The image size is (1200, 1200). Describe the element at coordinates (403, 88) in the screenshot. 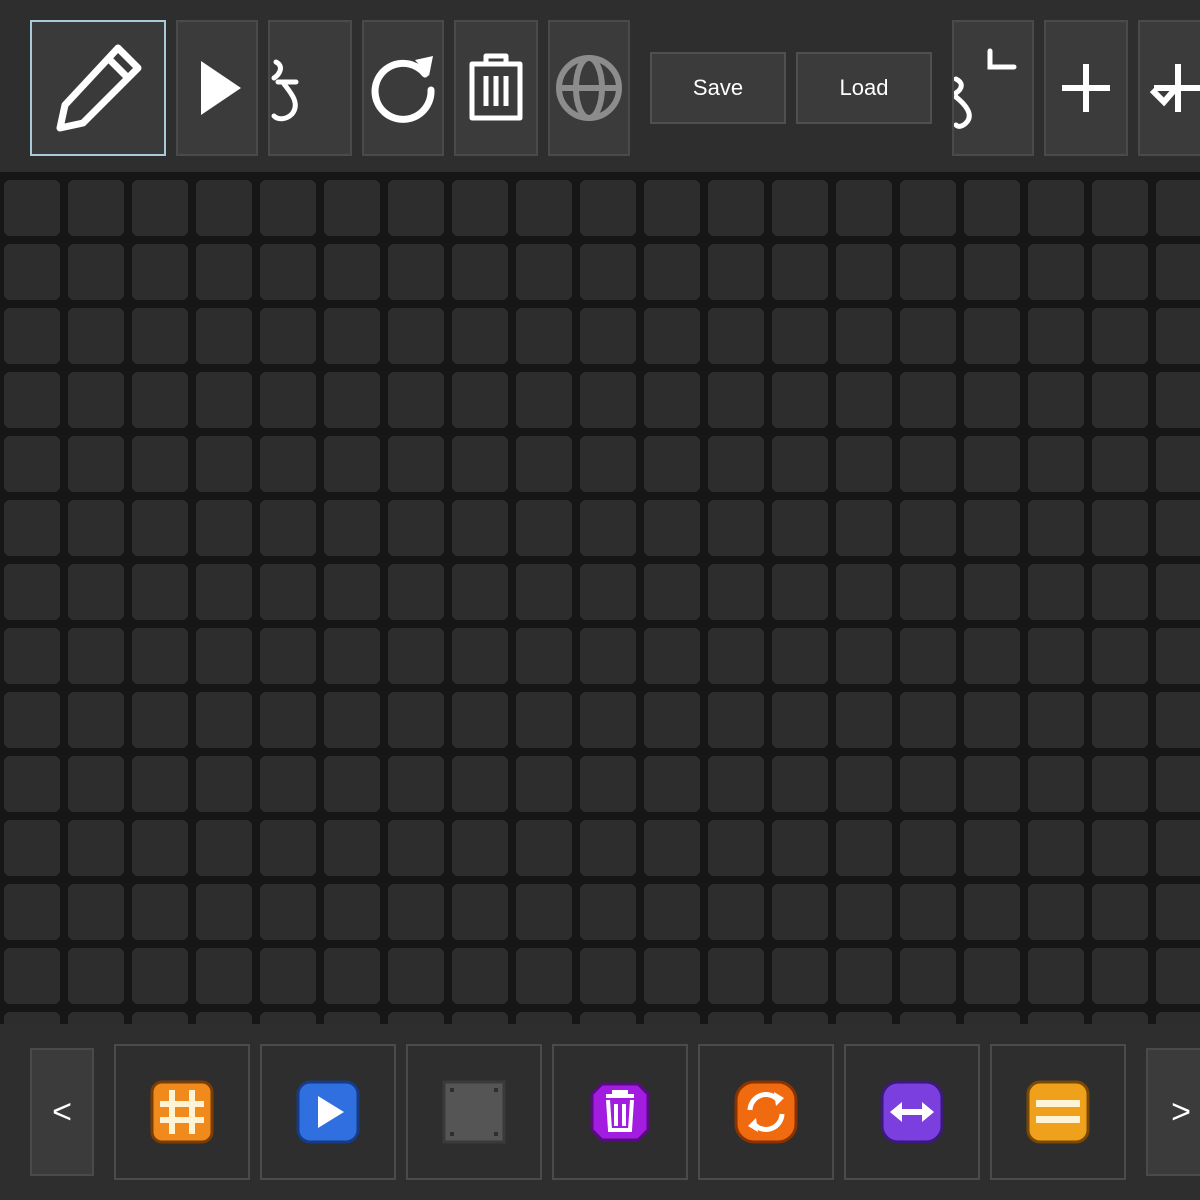

I see `refresh-tool-button` at that location.